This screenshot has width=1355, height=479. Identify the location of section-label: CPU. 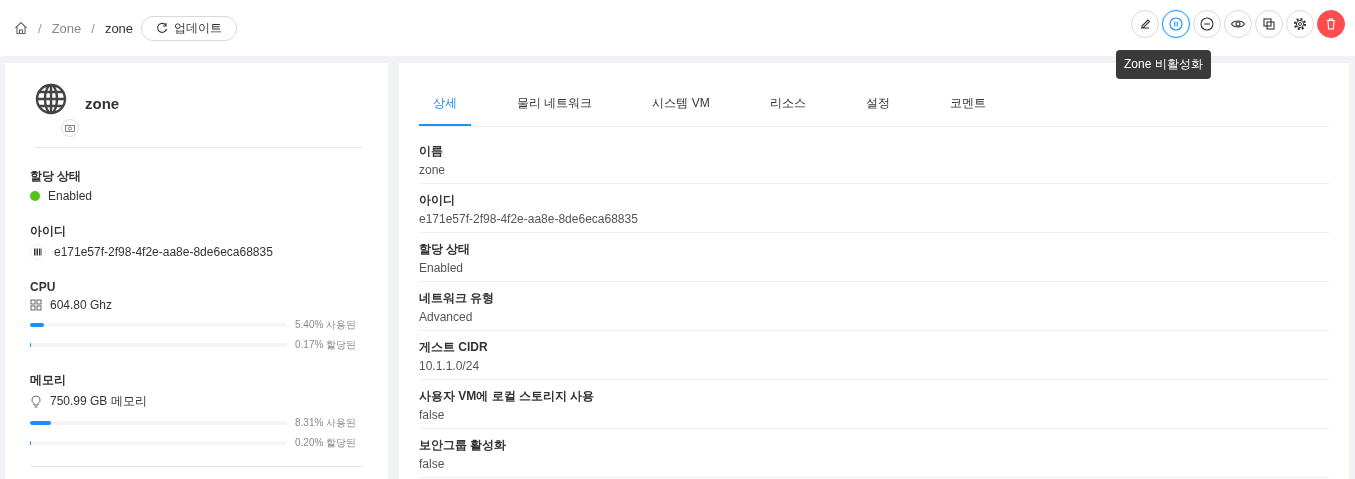
(43, 287).